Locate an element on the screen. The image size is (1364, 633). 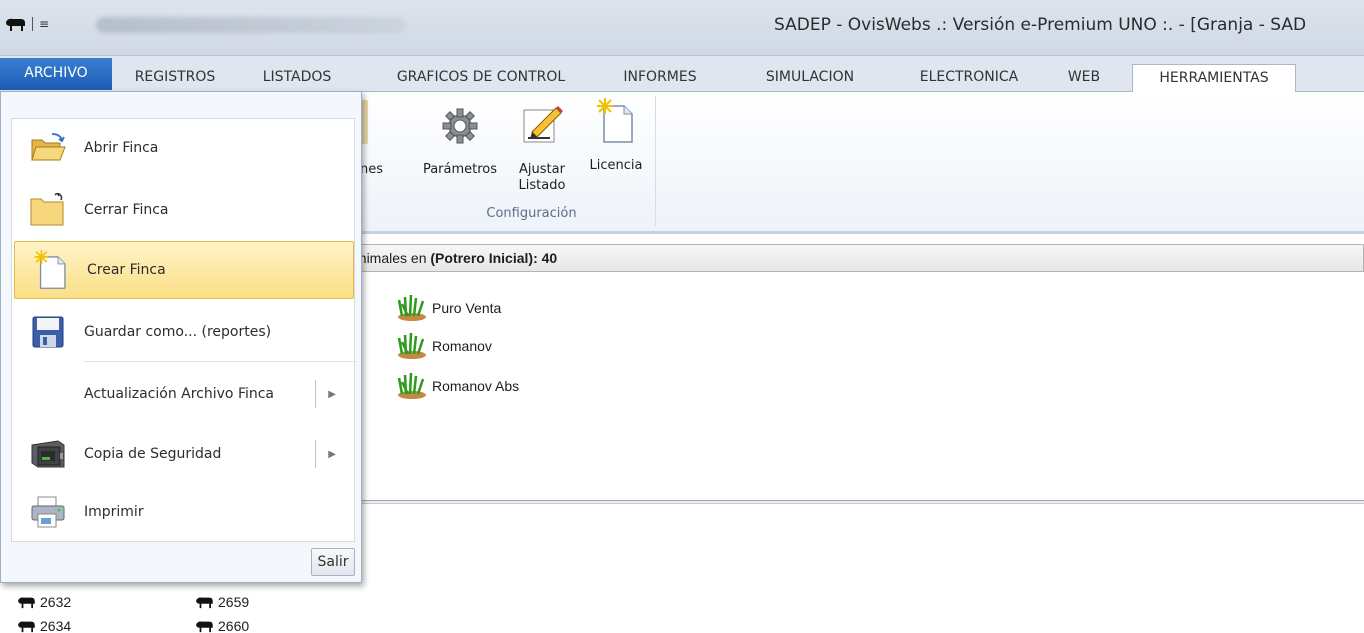
menu-item-label: Cerrar Finca is located at coordinates (126, 210).